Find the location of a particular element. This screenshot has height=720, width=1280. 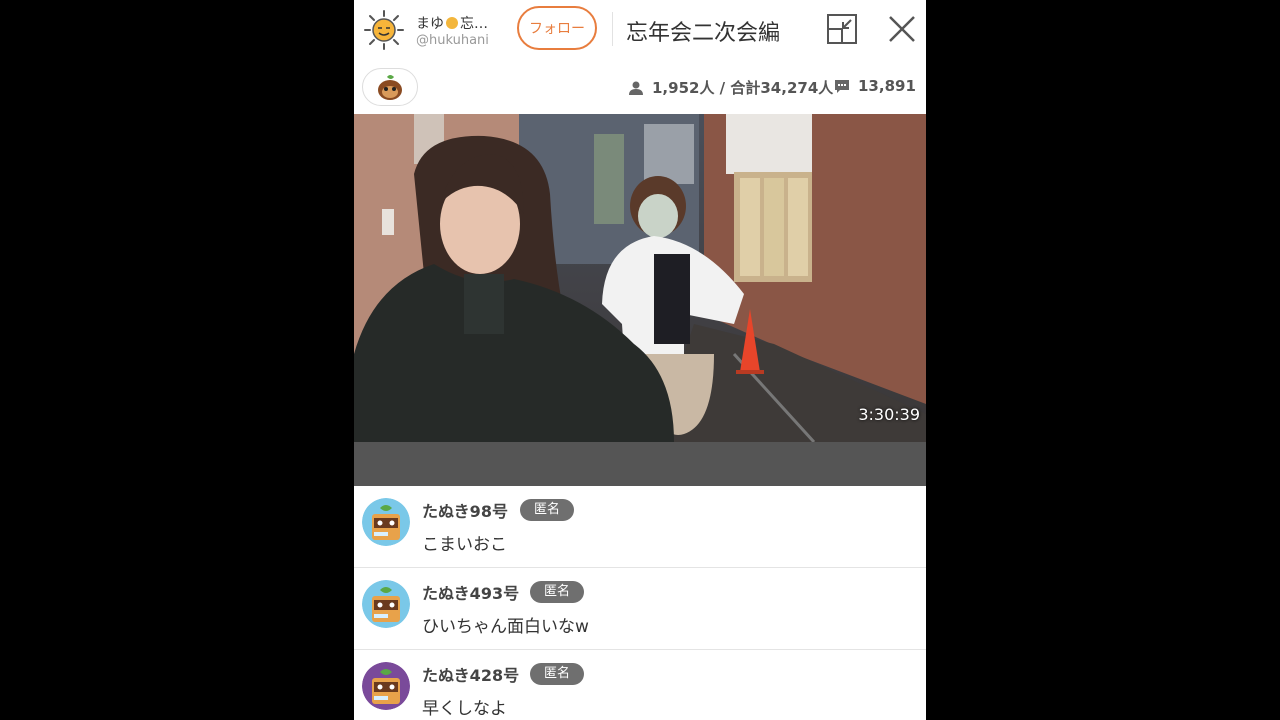

video-elapsed-time: 3:30:39 is located at coordinates (889, 414).